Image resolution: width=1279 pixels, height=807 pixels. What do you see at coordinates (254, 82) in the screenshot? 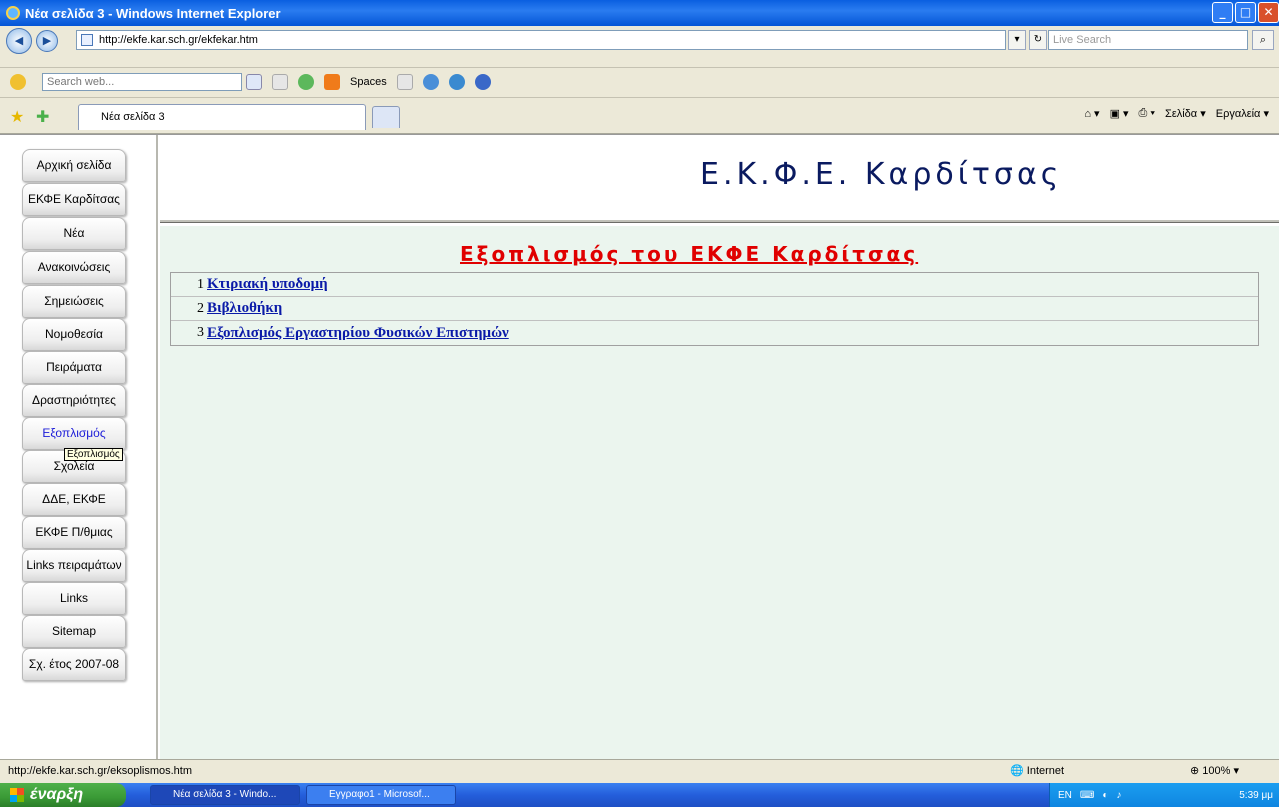
I see `toolbar-search-icon` at bounding box center [254, 82].